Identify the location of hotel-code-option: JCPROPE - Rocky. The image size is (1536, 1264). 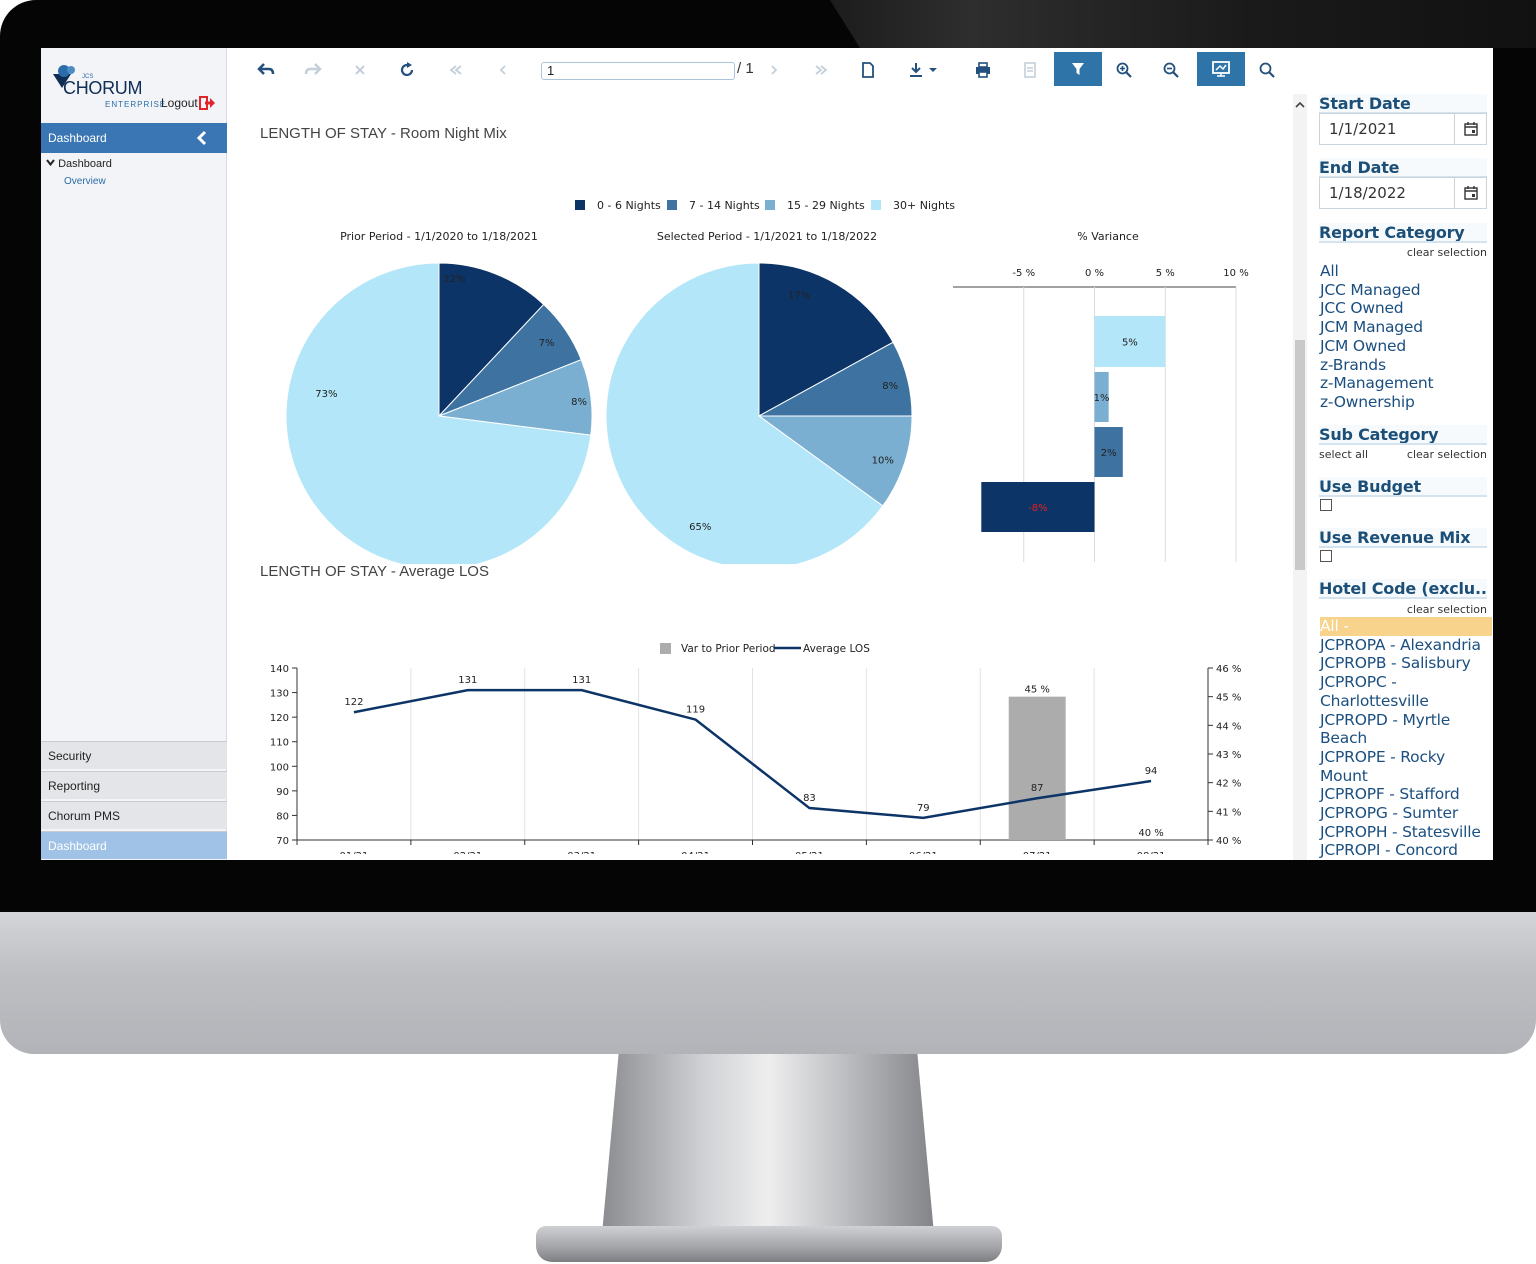
(1406, 757).